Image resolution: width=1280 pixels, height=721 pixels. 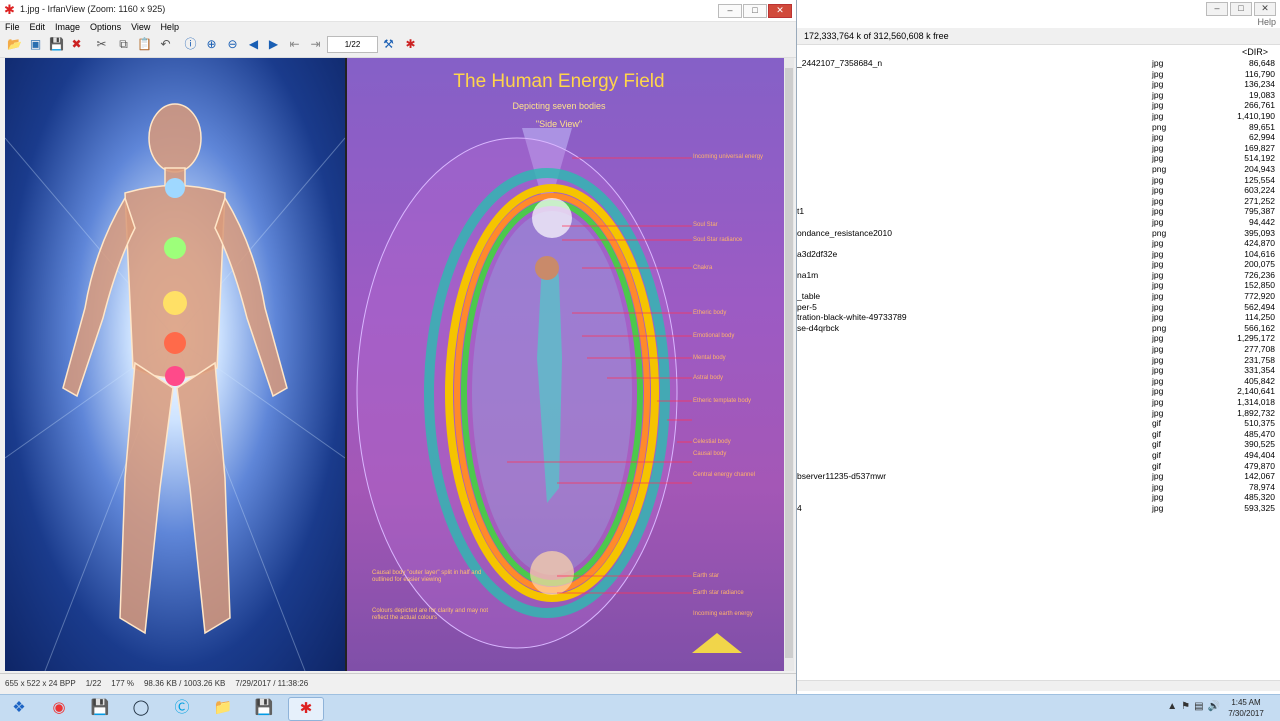 I want to click on delete-icon: ✖, so click(x=76, y=44).